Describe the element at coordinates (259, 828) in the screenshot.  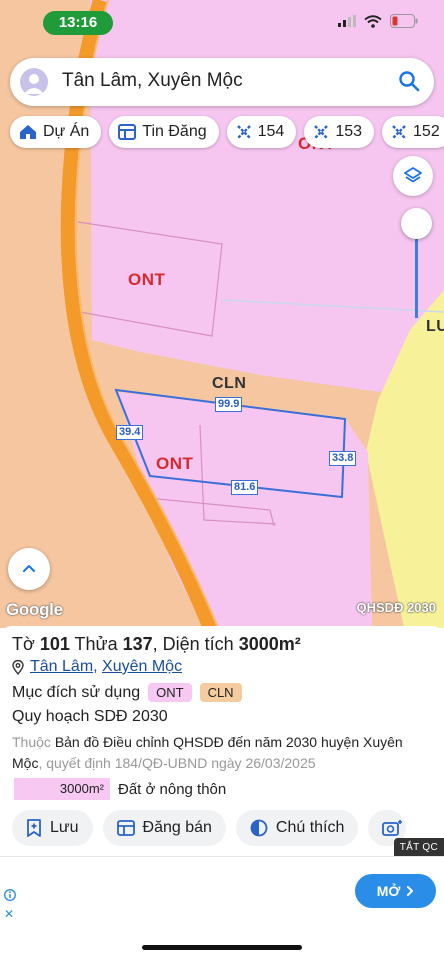
I see `contrast-icon` at that location.